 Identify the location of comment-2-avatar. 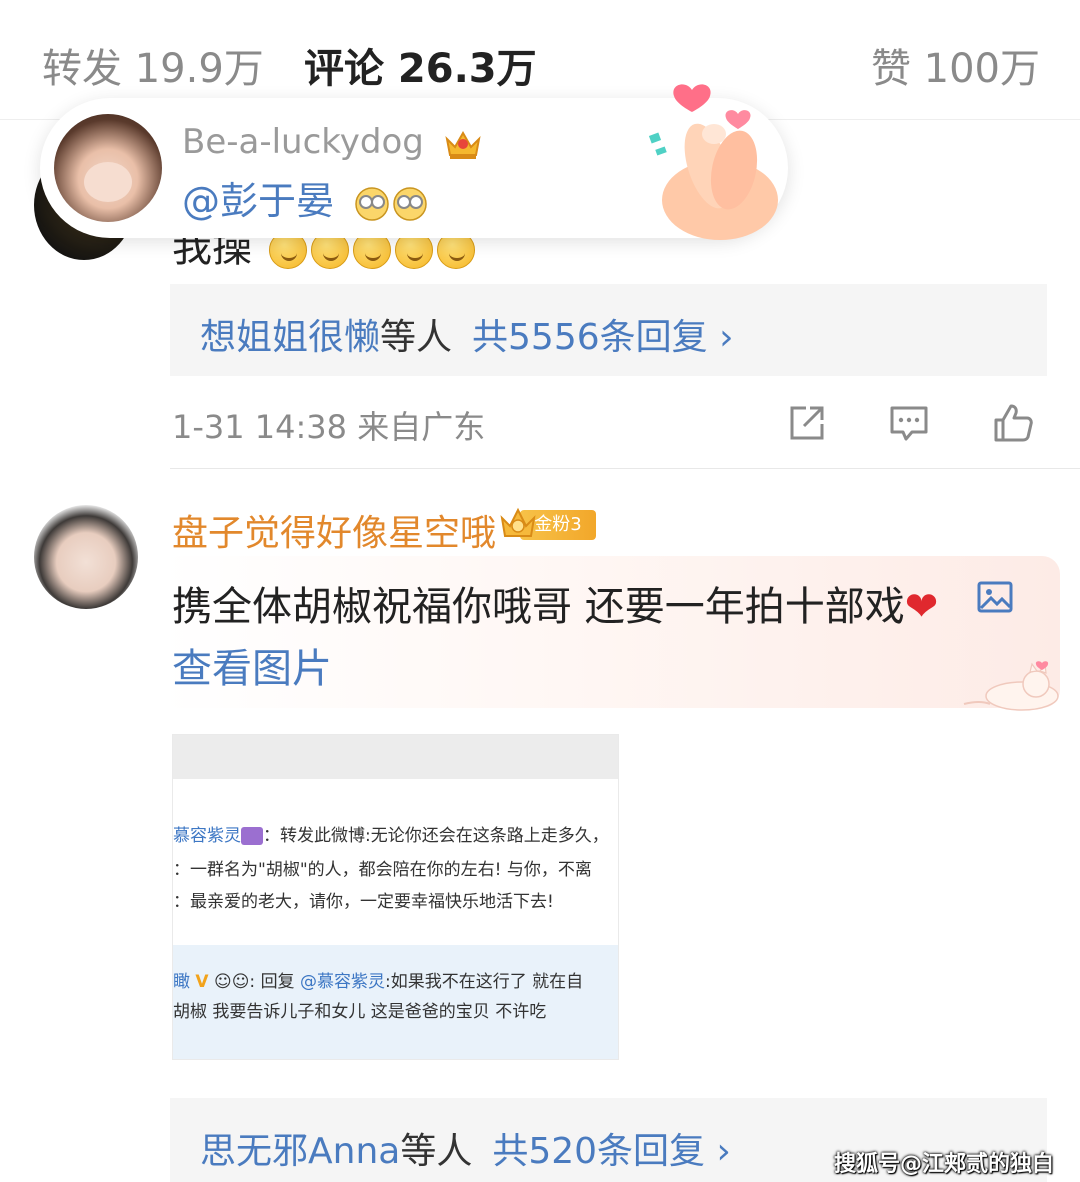
(86, 557).